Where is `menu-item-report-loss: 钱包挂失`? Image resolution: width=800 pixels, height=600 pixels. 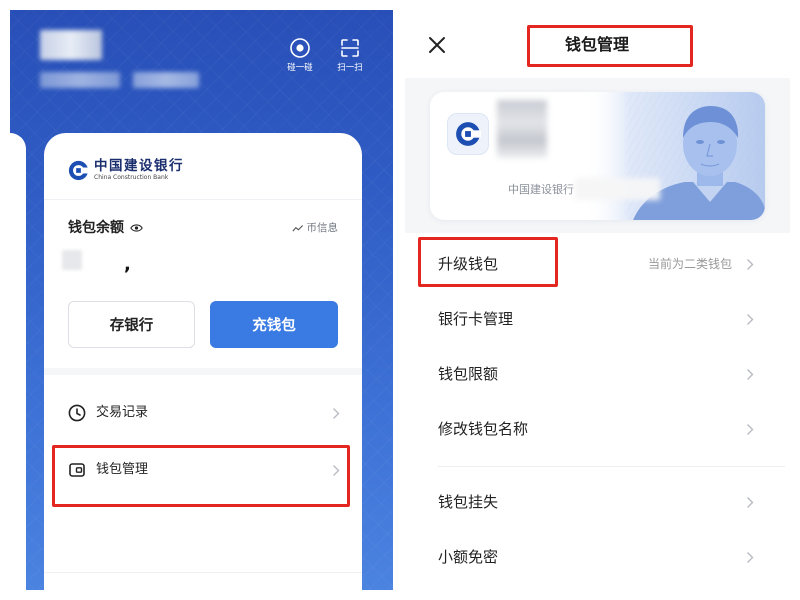
menu-item-report-loss: 钱包挂失 is located at coordinates (604, 502).